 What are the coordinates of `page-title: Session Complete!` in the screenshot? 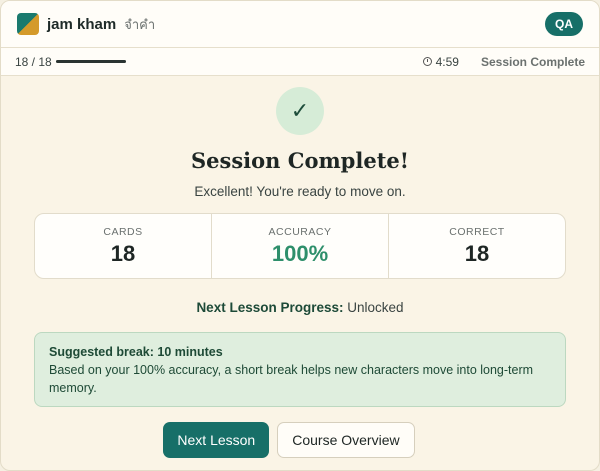 It's located at (300, 160).